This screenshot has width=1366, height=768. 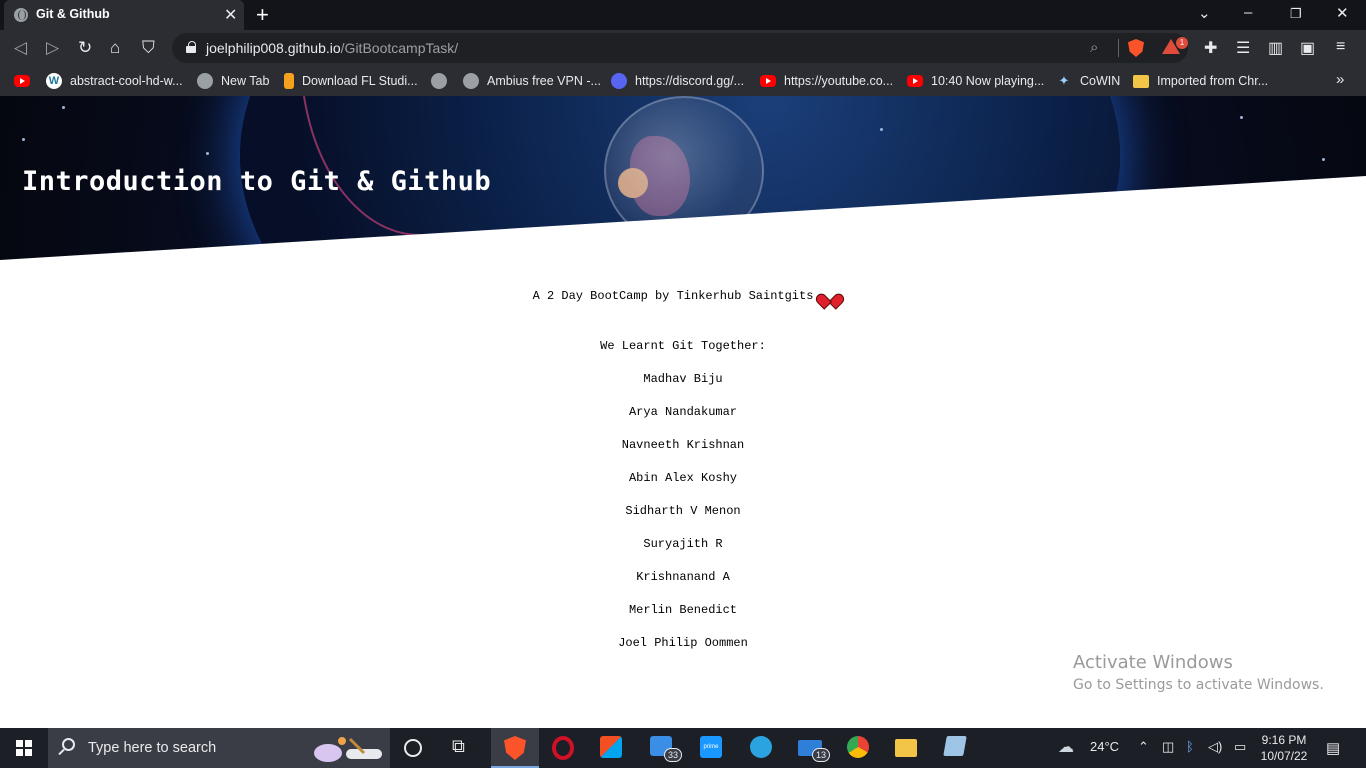 What do you see at coordinates (955, 746) in the screenshot?
I see `notepad-icon` at bounding box center [955, 746].